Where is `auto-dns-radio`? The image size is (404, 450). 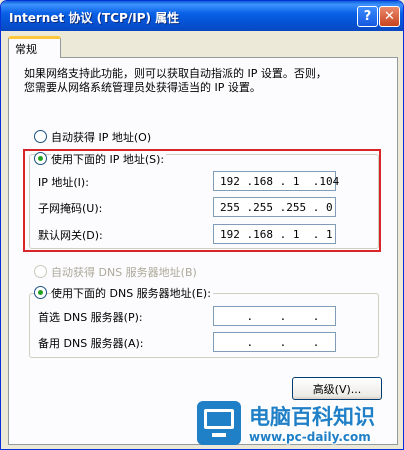 auto-dns-radio is located at coordinates (40, 271).